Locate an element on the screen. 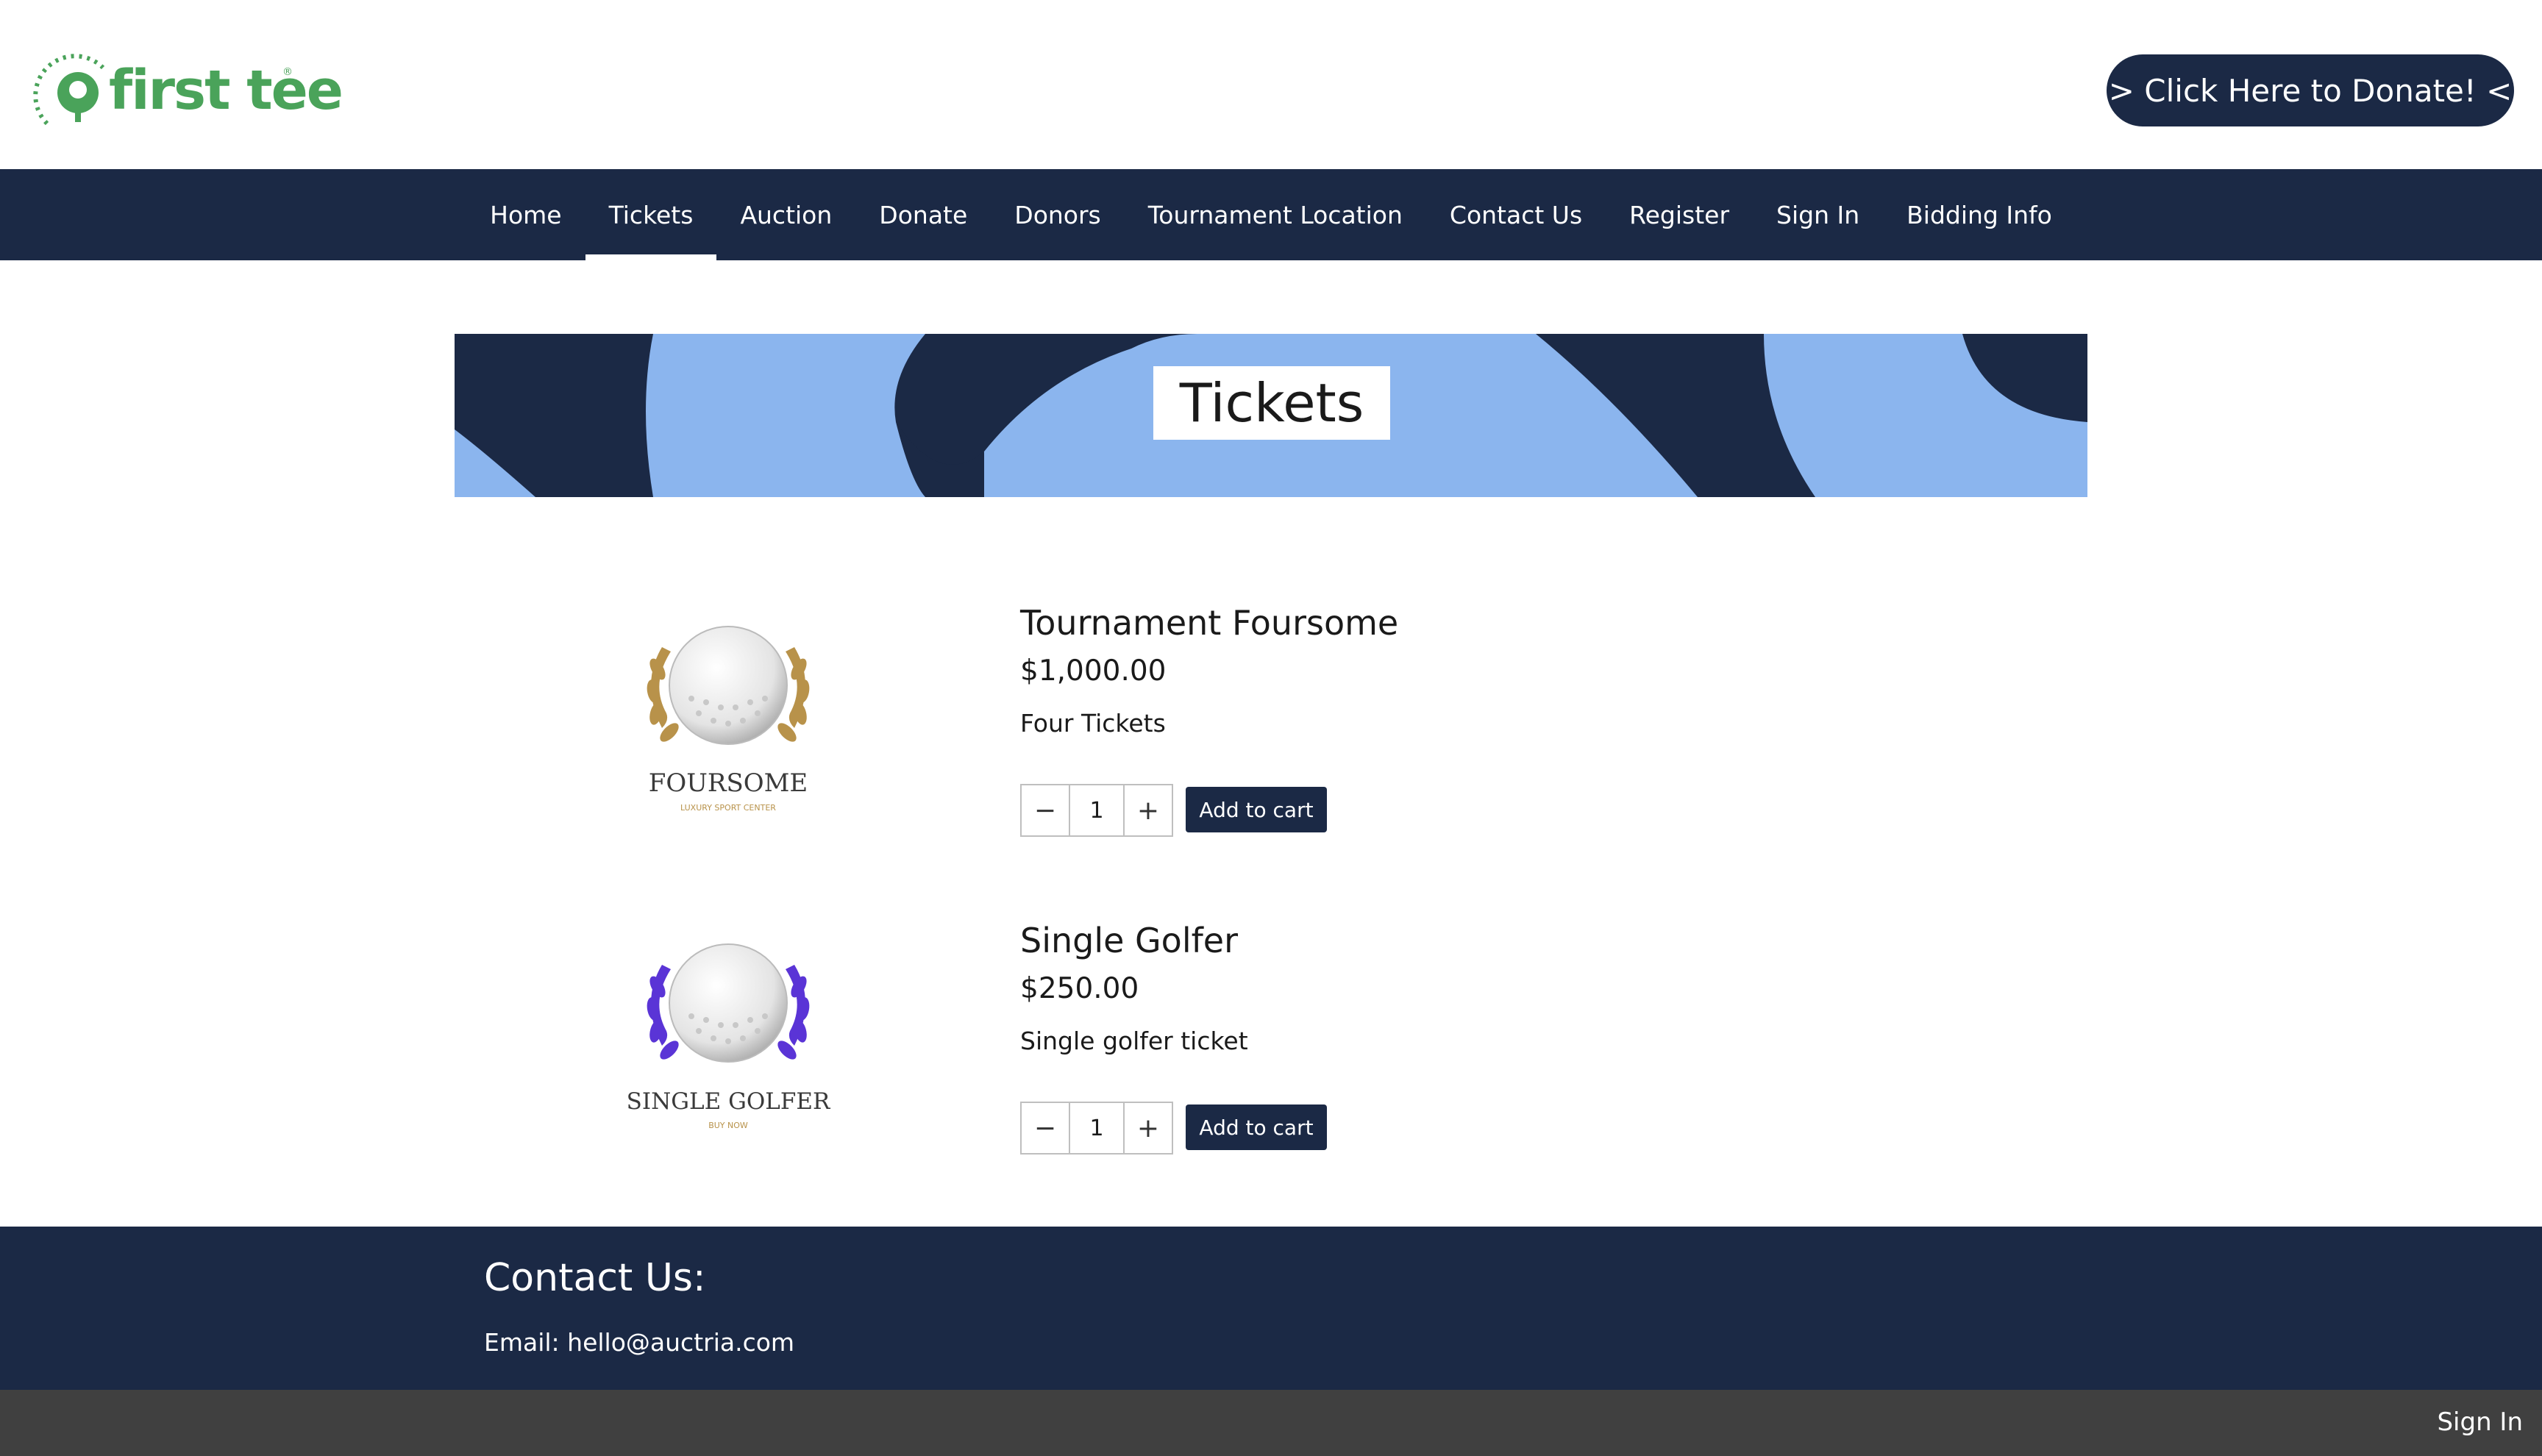 The width and height of the screenshot is (2542, 1456). donate-button: > Click Here to Donate! < is located at coordinates (2311, 90).